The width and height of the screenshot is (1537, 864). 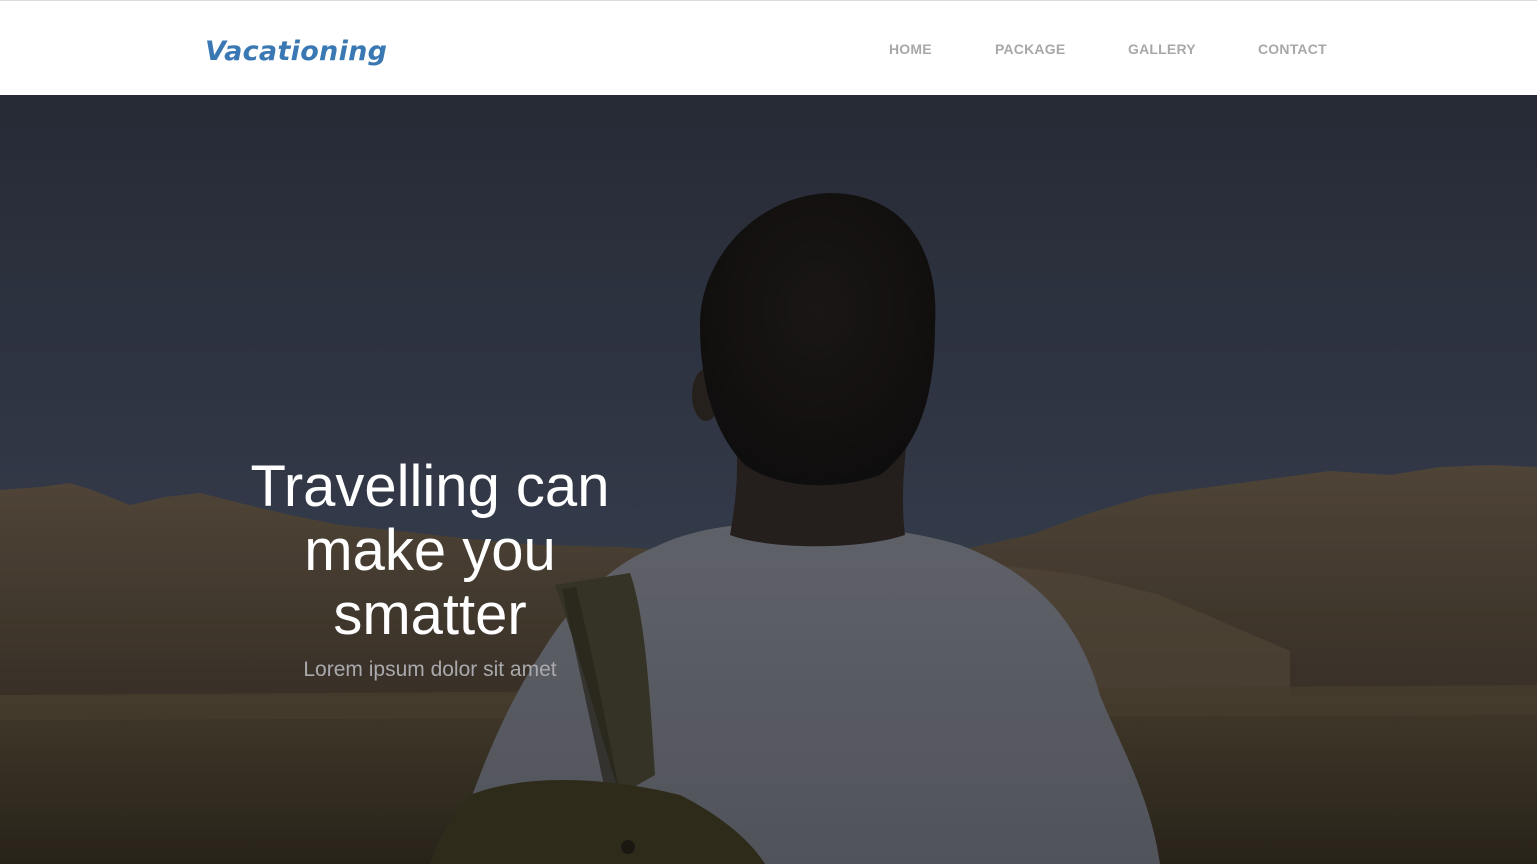 I want to click on hero-title-line-2: make you, so click(x=430, y=550).